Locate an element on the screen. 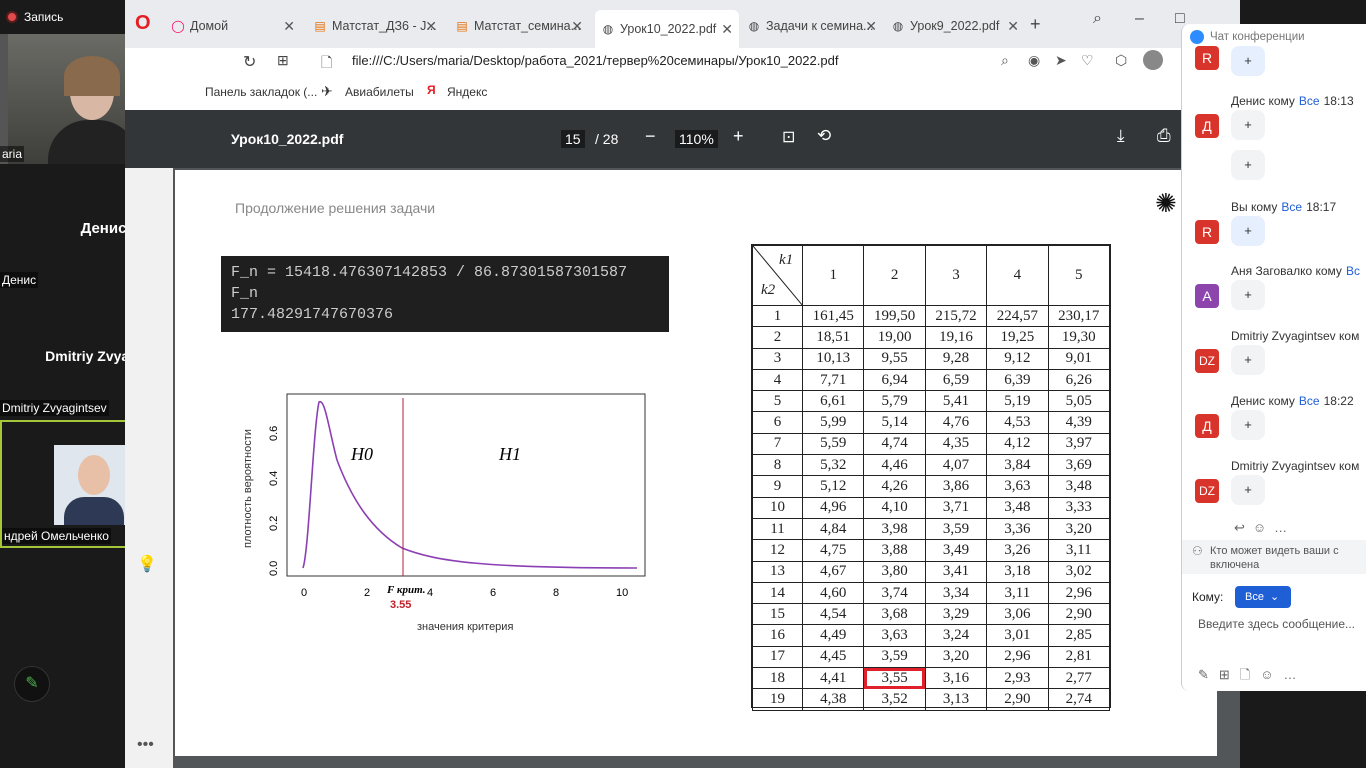 The image size is (1366, 768). table-cell: 5,14 is located at coordinates (894, 422).